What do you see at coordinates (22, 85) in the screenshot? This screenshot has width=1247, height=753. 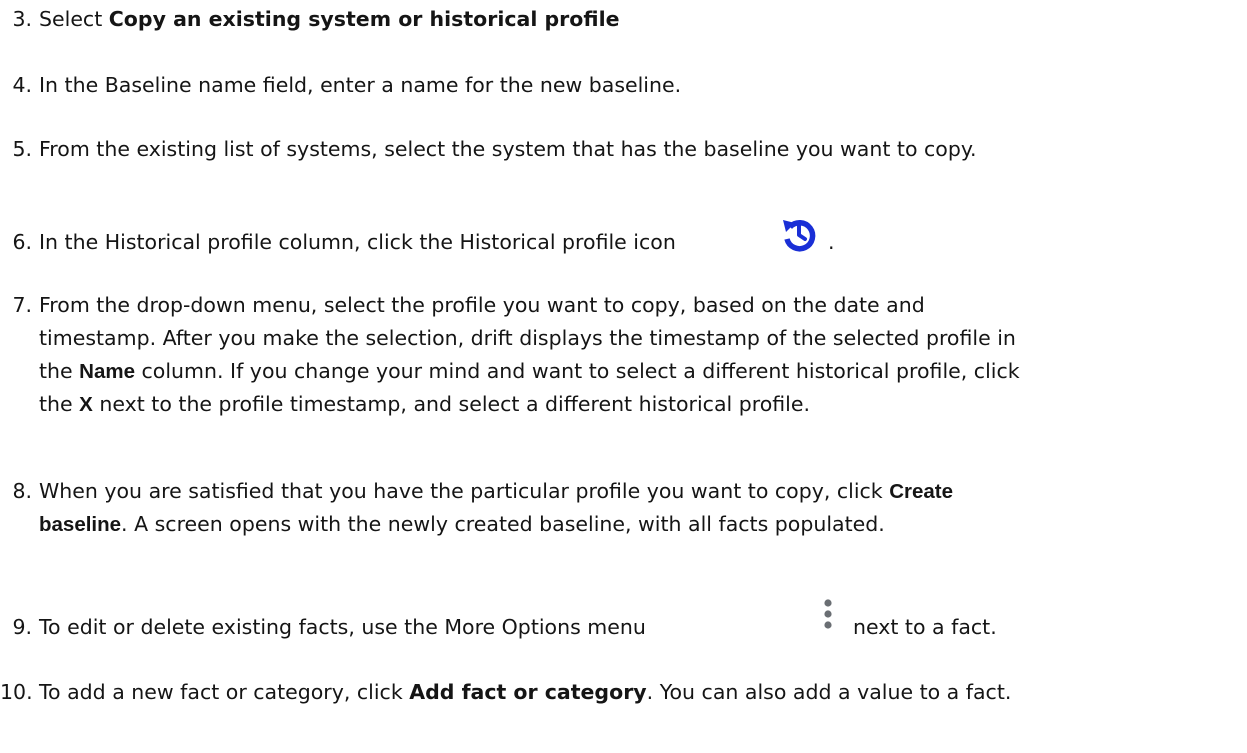 I see `step-number: 4.` at bounding box center [22, 85].